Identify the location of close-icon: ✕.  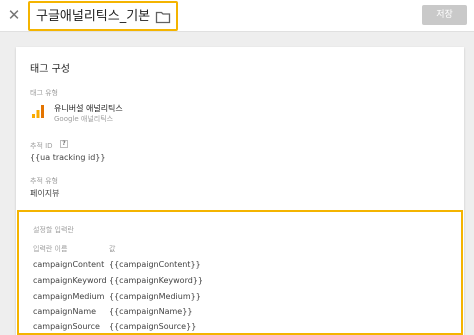
(14, 15).